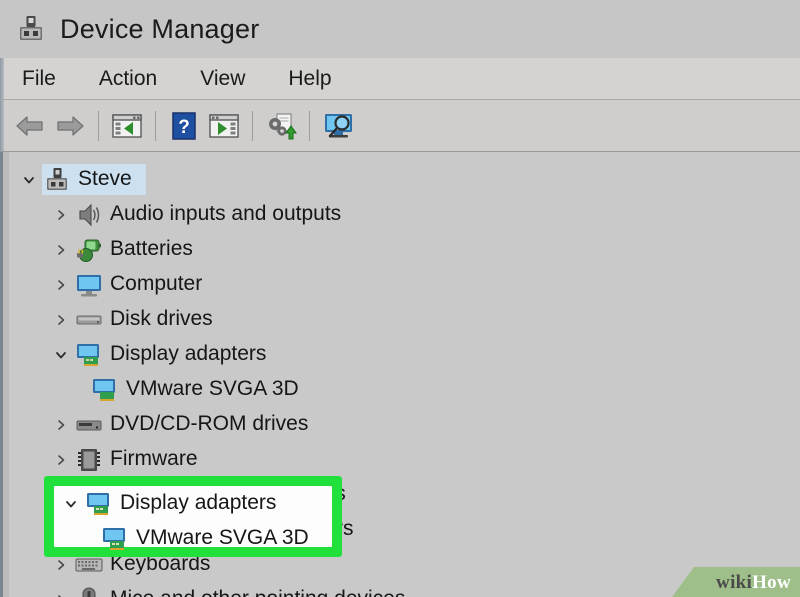 The width and height of the screenshot is (800, 597). Describe the element at coordinates (222, 79) in the screenshot. I see `menu-view: View` at that location.